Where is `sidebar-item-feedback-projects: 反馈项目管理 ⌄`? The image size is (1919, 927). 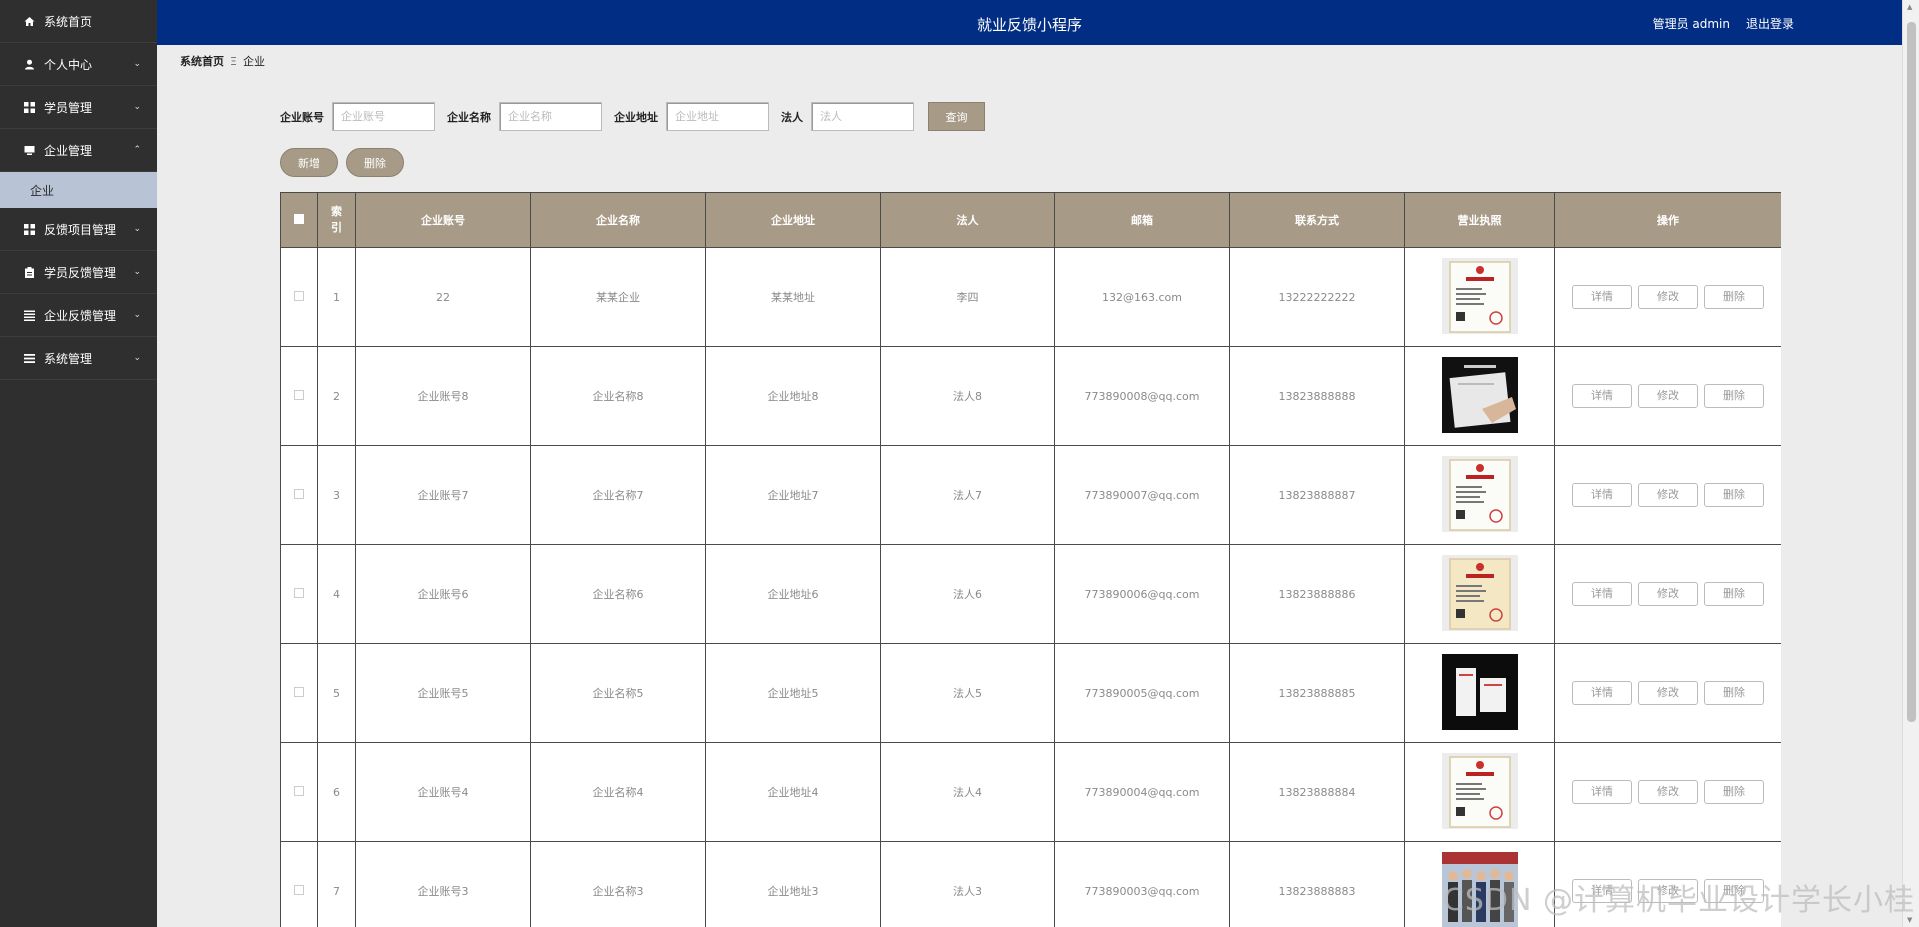 sidebar-item-feedback-projects: 反馈项目管理 ⌄ is located at coordinates (78, 229).